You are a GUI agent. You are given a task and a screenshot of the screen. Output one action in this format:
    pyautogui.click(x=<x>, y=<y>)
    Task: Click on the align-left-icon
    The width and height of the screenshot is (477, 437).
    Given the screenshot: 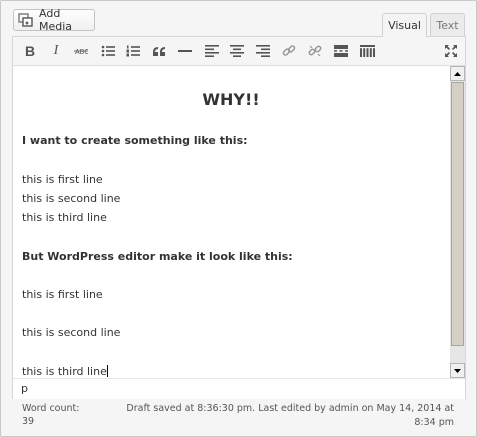 What is the action you would take?
    pyautogui.click(x=212, y=51)
    